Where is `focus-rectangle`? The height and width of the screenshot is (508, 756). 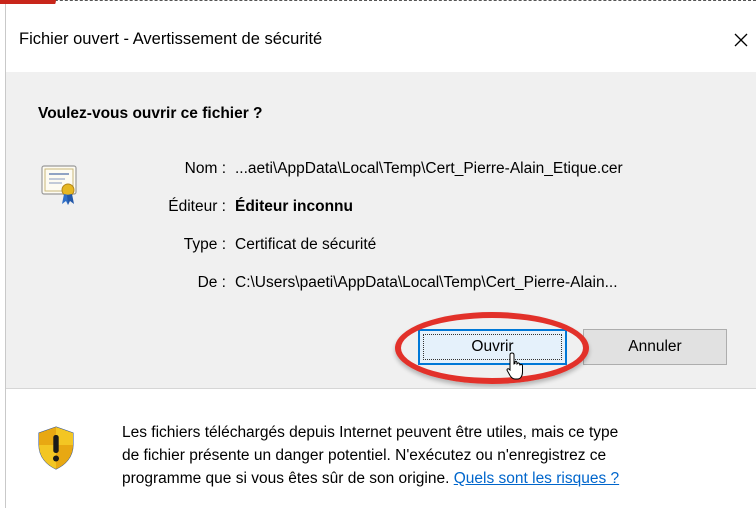
focus-rectangle is located at coordinates (492, 347).